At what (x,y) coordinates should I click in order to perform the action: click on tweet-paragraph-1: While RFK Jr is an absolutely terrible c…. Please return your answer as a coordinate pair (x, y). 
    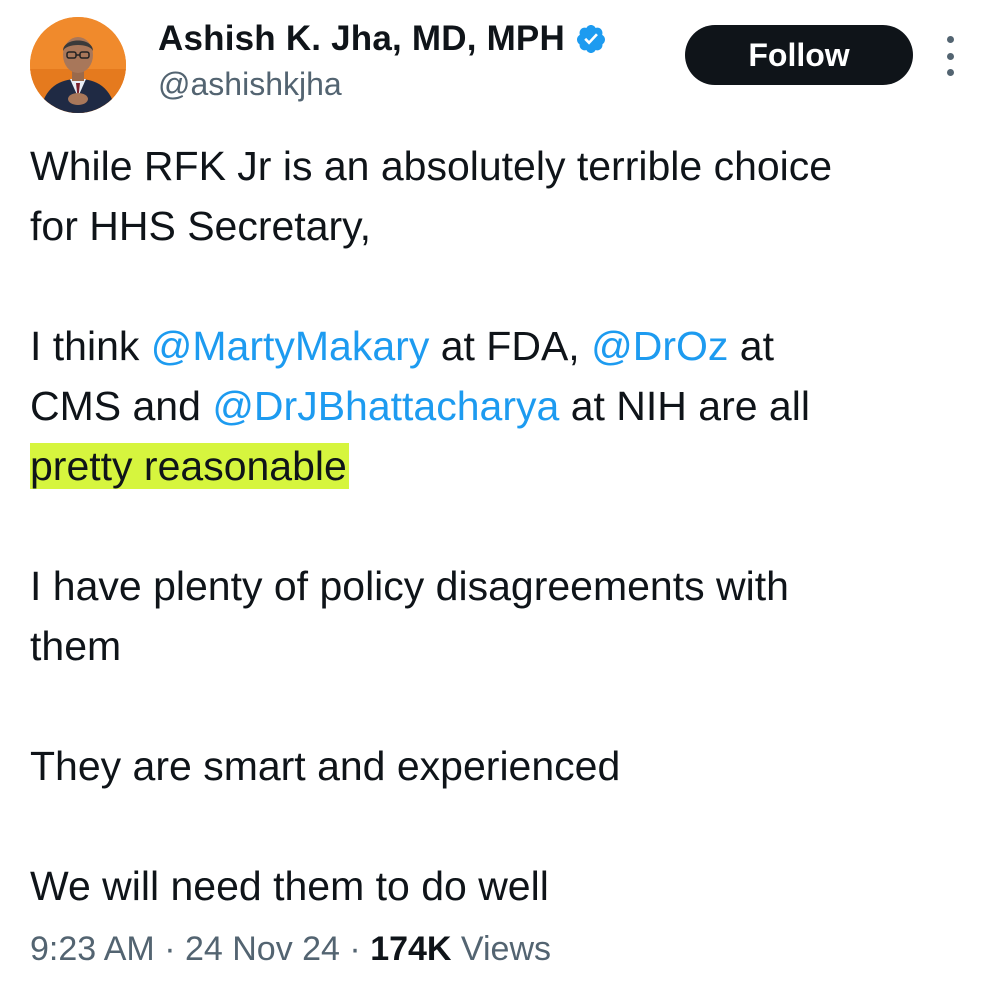
    Looking at the image, I should click on (505, 196).